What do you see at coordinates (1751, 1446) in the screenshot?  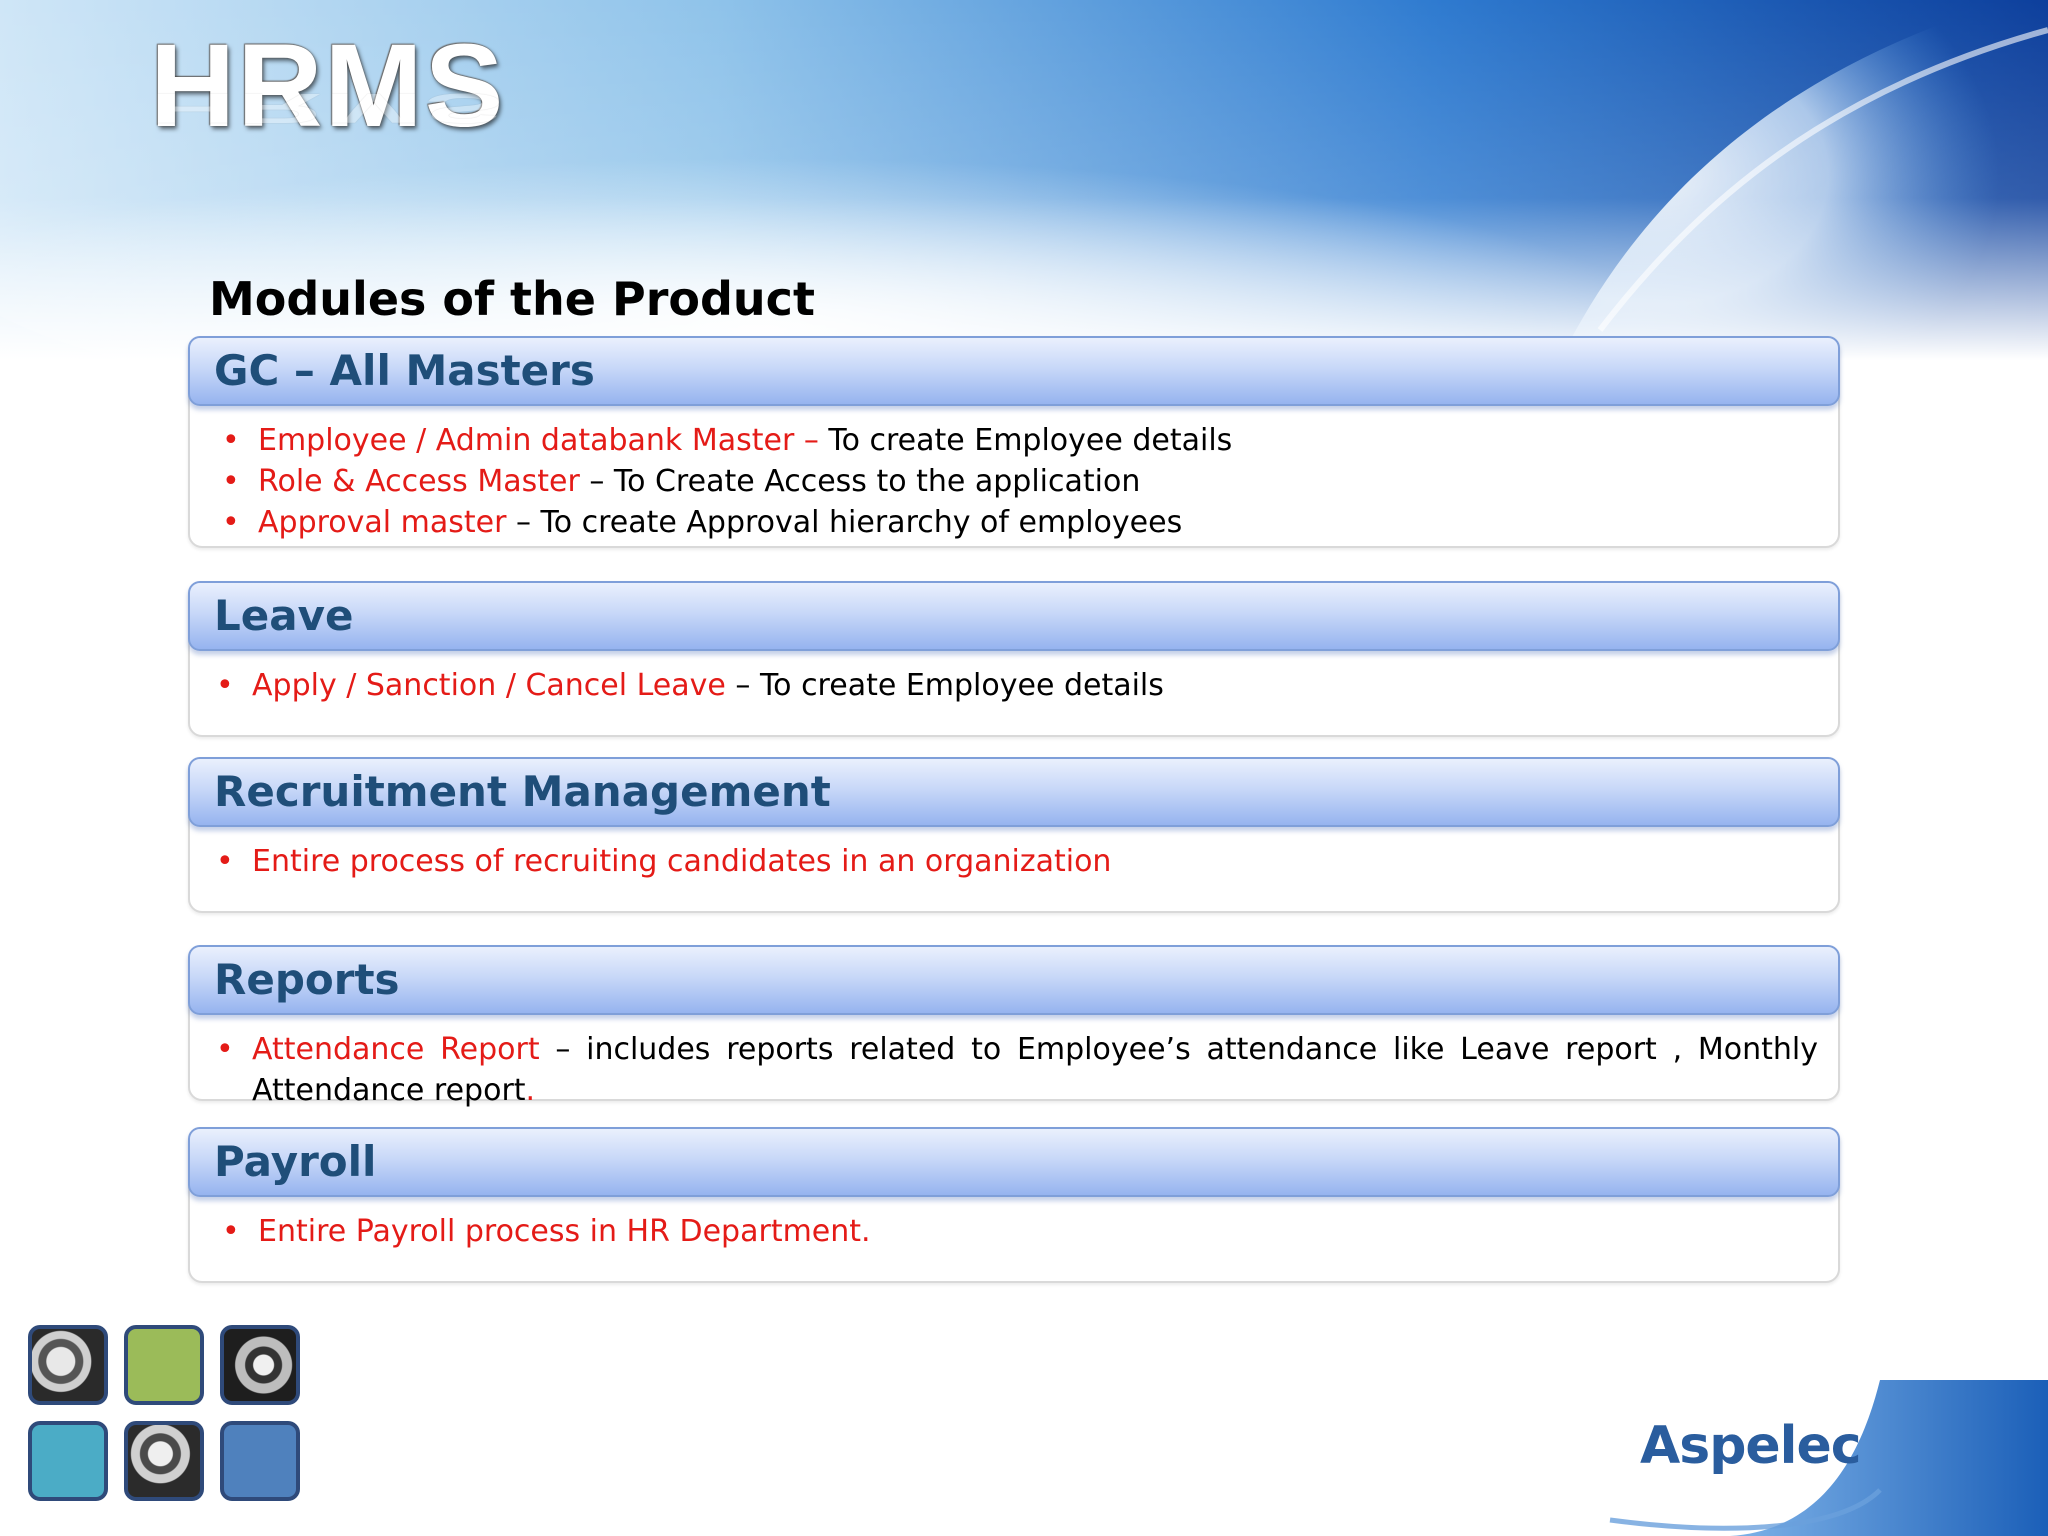 I see `brand-logo: Aspelec` at bounding box center [1751, 1446].